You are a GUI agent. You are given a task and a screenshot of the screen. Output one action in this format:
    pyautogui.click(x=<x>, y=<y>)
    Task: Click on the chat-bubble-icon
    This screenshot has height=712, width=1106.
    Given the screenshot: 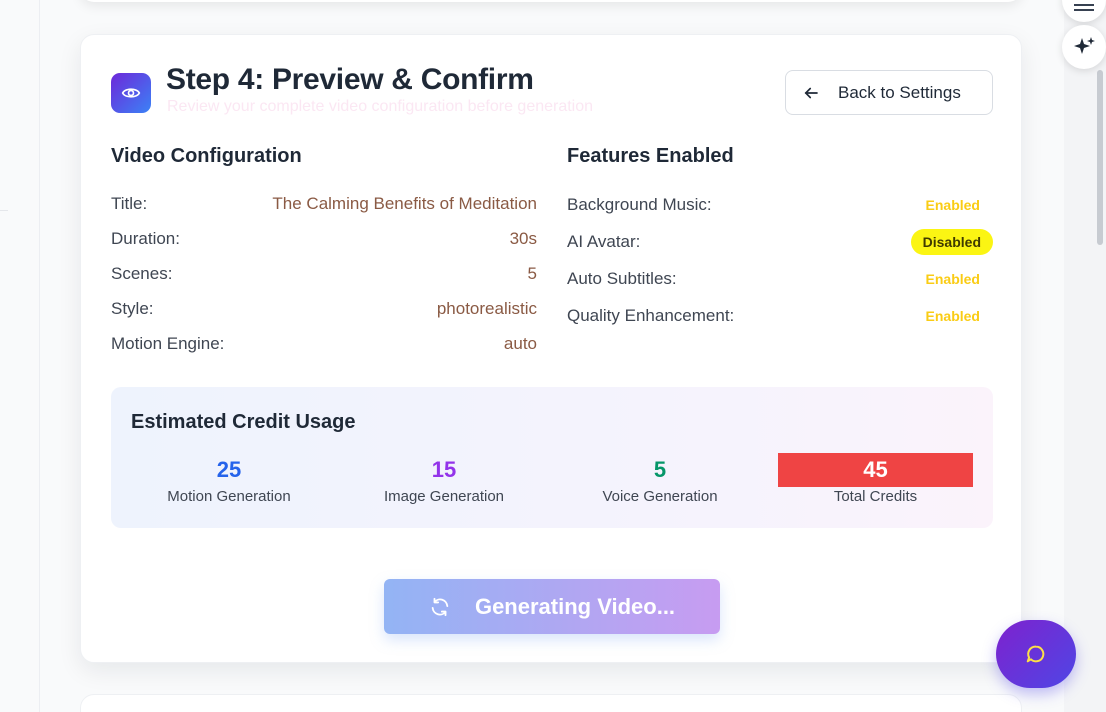 What is the action you would take?
    pyautogui.click(x=1036, y=654)
    